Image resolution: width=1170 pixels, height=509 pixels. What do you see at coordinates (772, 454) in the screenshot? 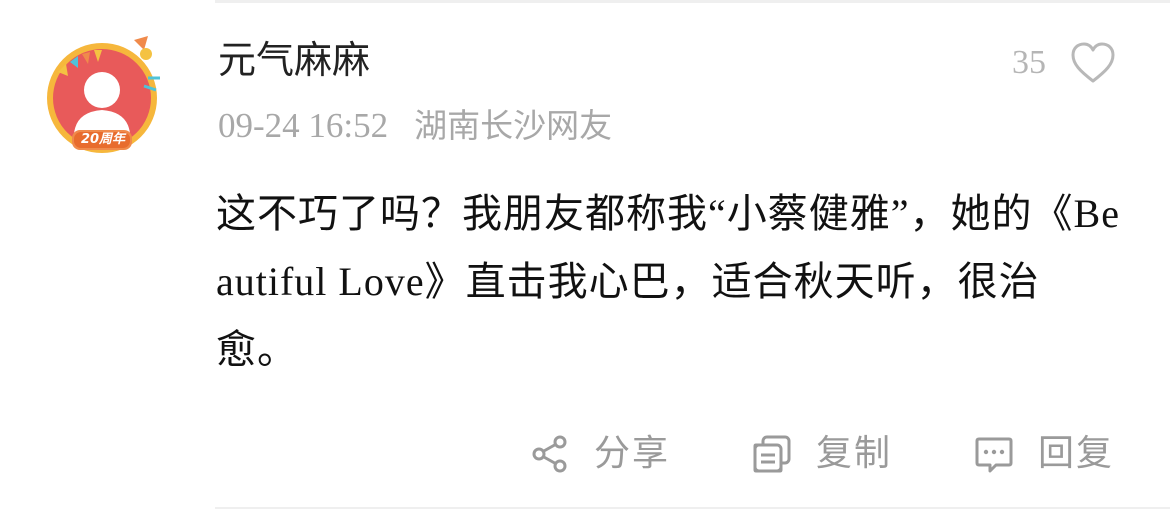
I see `copy-icon` at bounding box center [772, 454].